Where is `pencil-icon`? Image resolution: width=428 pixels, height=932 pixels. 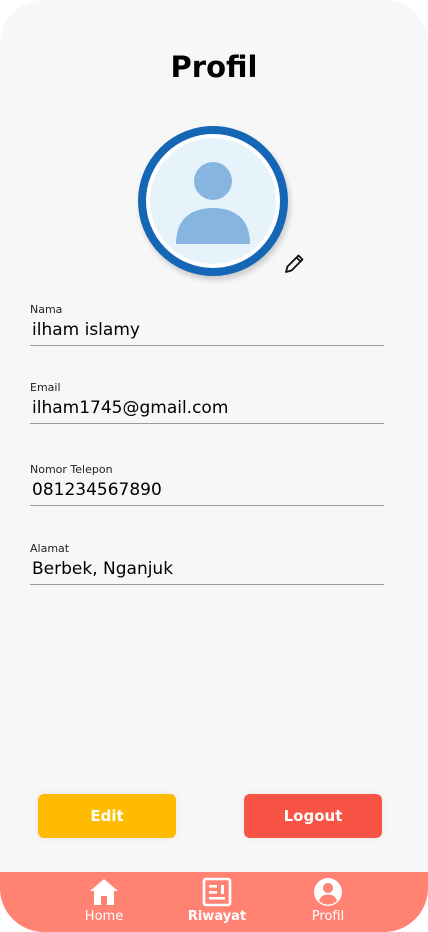 pencil-icon is located at coordinates (294, 264).